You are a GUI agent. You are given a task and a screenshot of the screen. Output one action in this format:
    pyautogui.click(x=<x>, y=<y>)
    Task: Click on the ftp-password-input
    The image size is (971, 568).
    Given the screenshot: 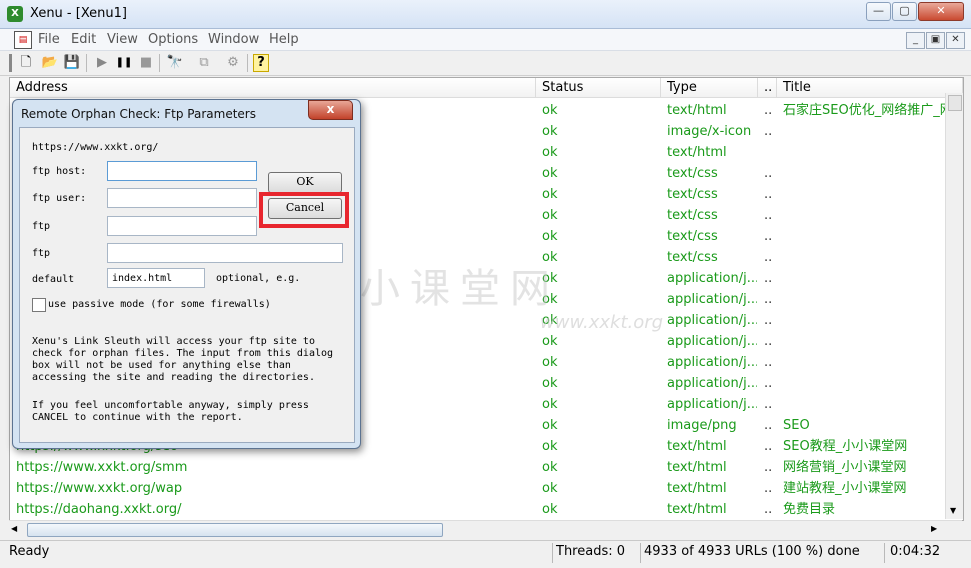 What is the action you would take?
    pyautogui.click(x=182, y=226)
    